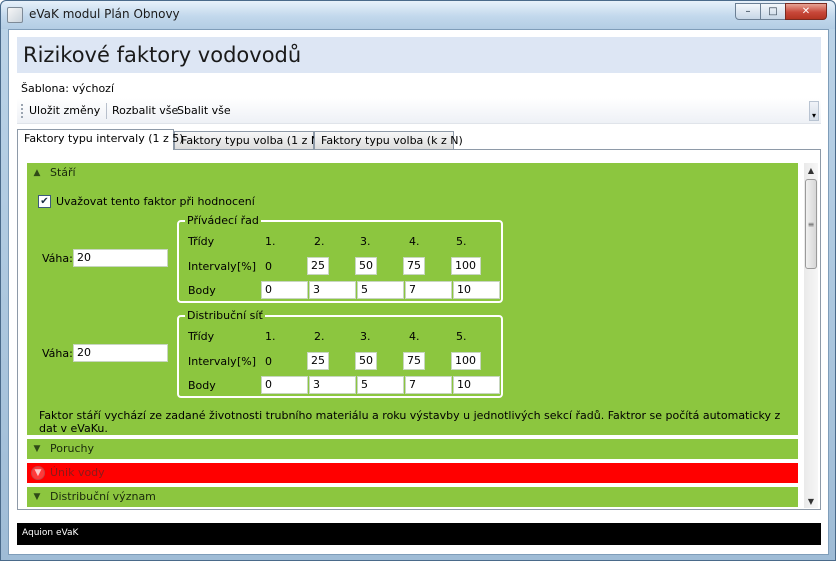  Describe the element at coordinates (104, 14) in the screenshot. I see `window-title: eVaK modul Plán Obnovy` at that location.